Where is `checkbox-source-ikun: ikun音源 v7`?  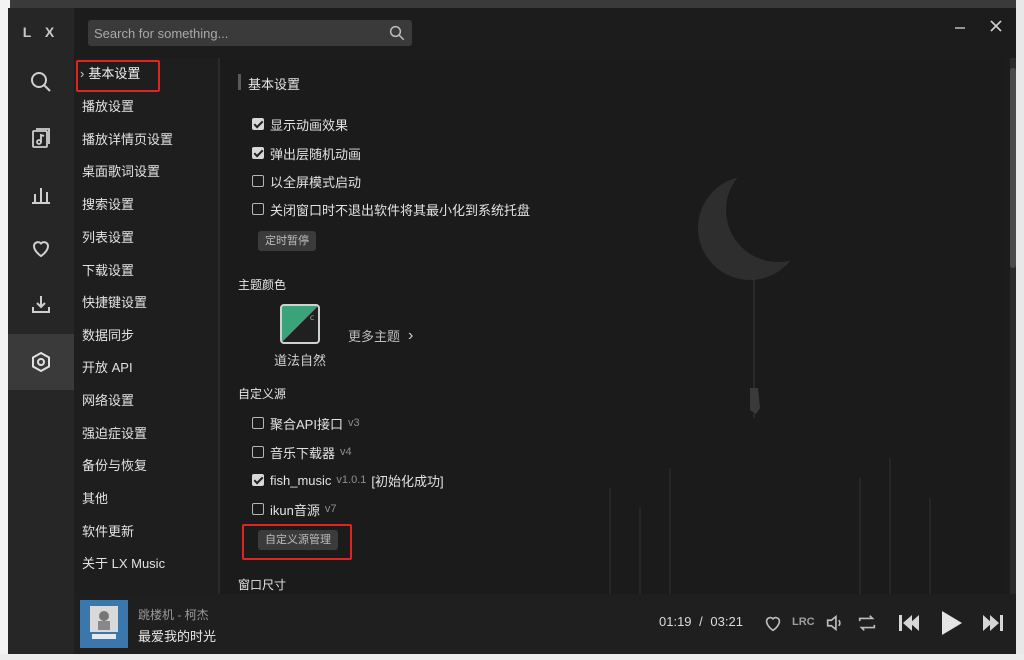 checkbox-source-ikun: ikun音源 v7 is located at coordinates (294, 509).